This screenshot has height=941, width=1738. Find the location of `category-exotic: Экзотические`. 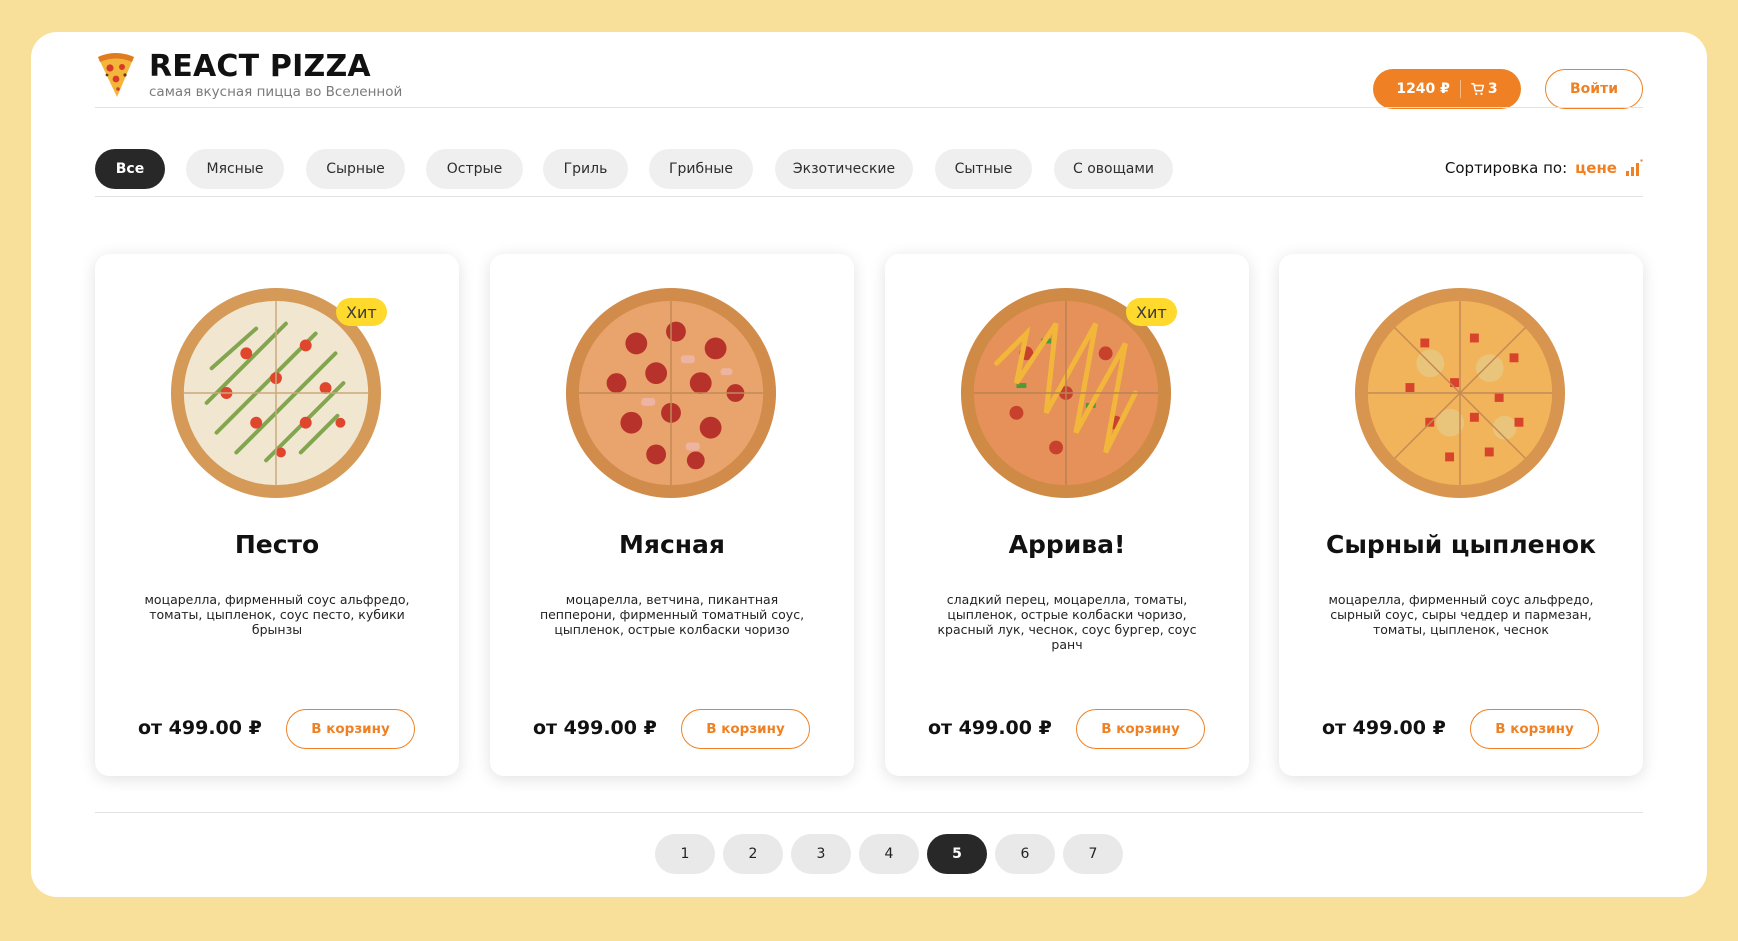

category-exotic: Экзотические is located at coordinates (844, 169).